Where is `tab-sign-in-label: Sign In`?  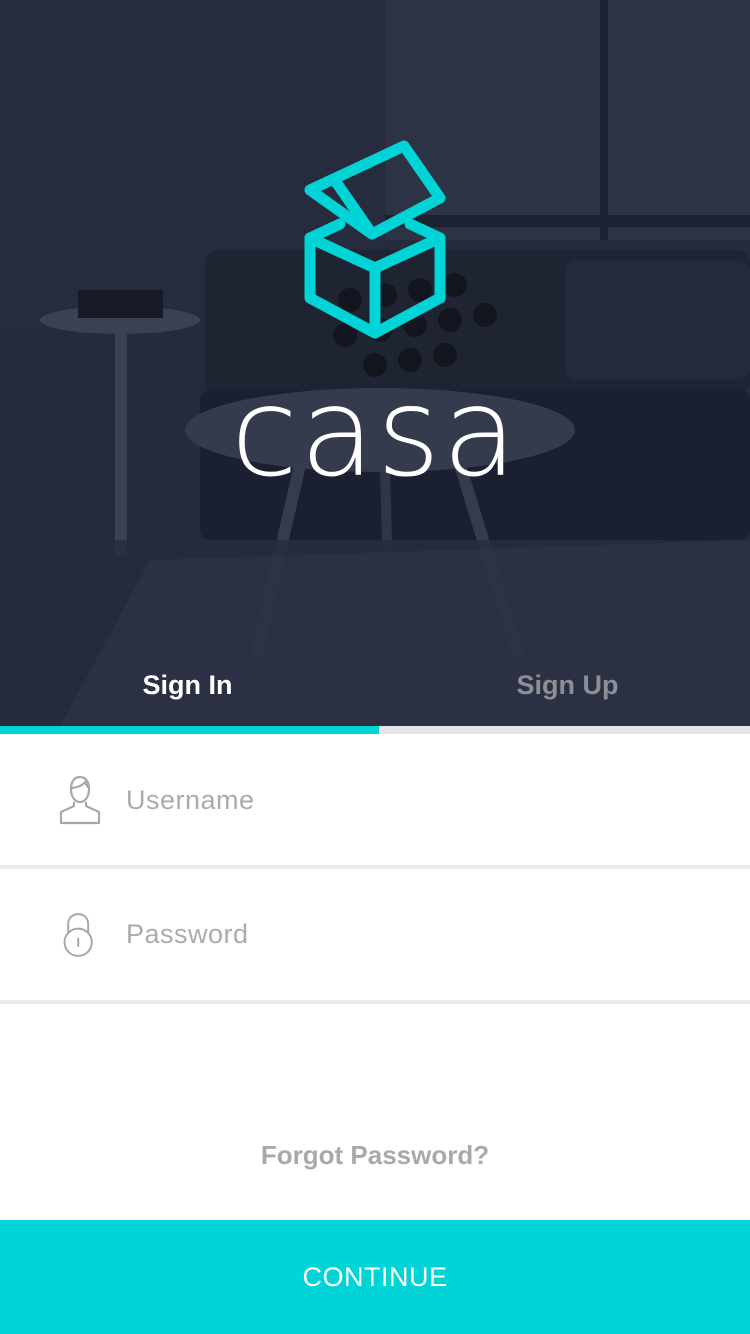
tab-sign-in-label: Sign In is located at coordinates (187, 684).